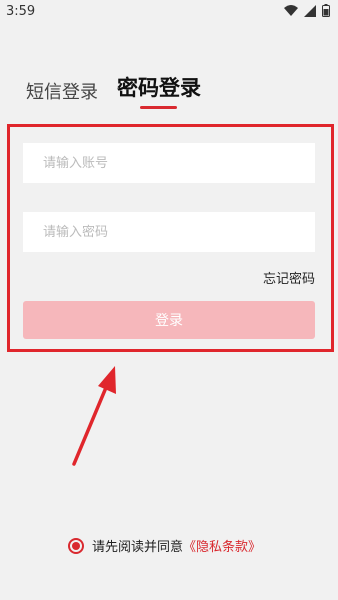  What do you see at coordinates (94, 416) in the screenshot?
I see `annotation-arrow-icon` at bounding box center [94, 416].